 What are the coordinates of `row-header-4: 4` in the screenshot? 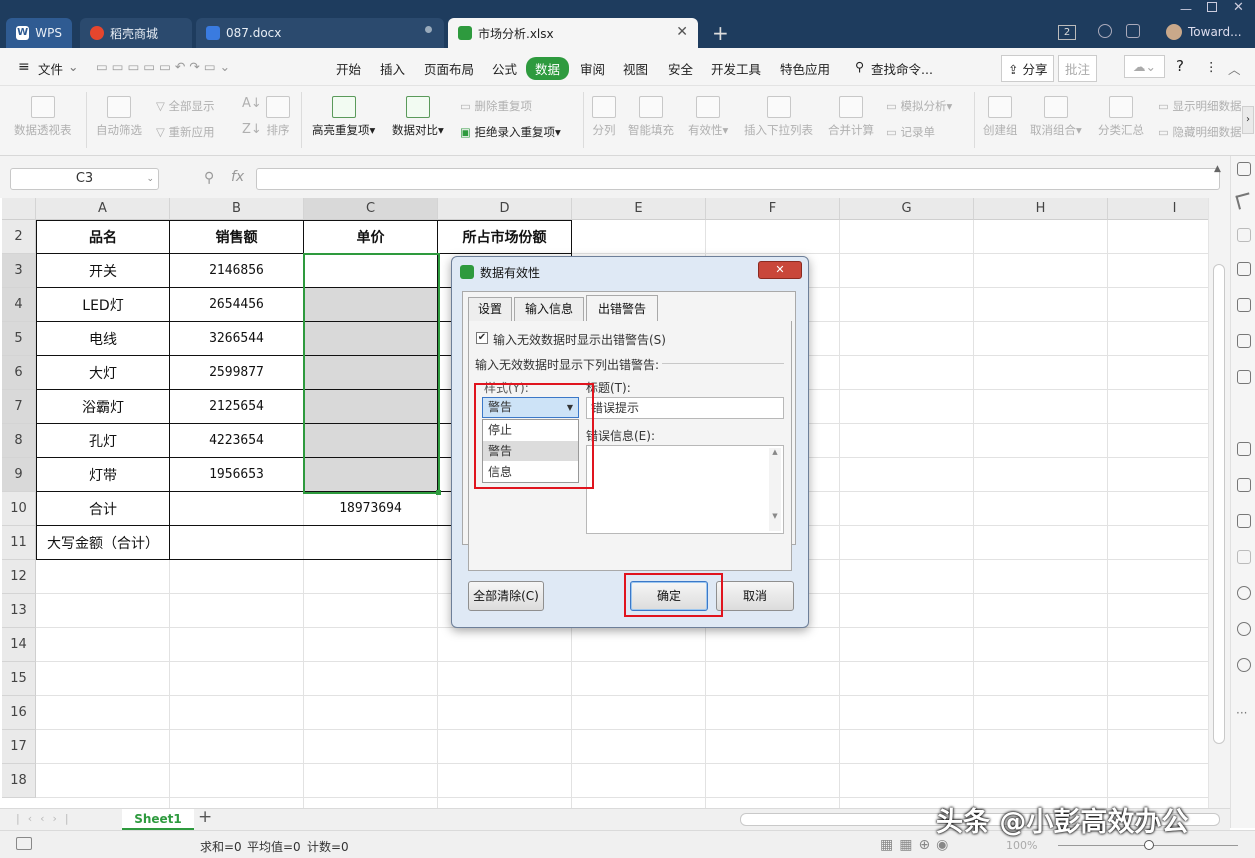 It's located at (19, 305).